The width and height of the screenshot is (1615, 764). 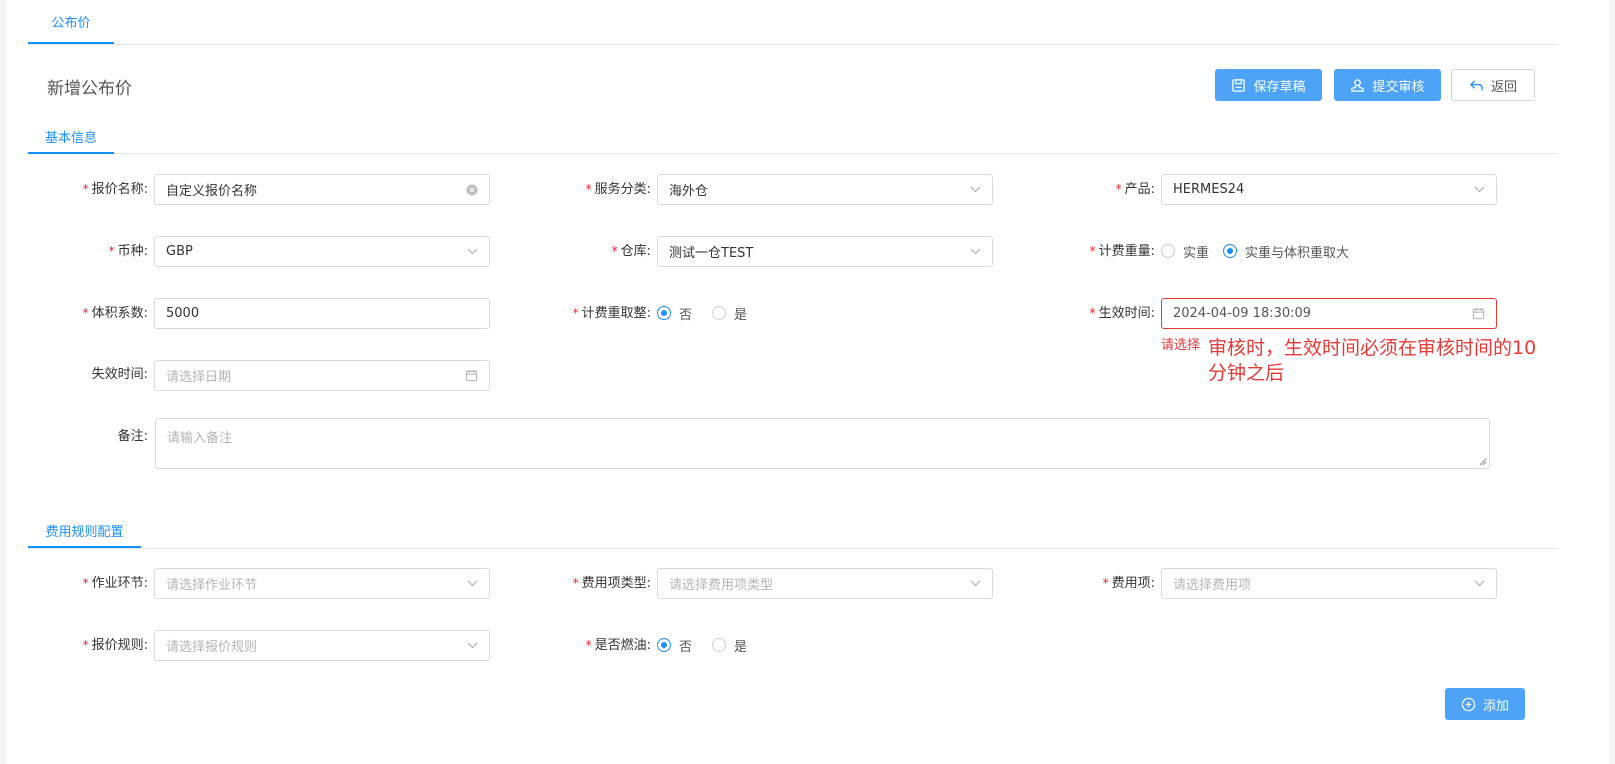 What do you see at coordinates (1398, 87) in the screenshot?
I see `submit-review-label: 提交审核` at bounding box center [1398, 87].